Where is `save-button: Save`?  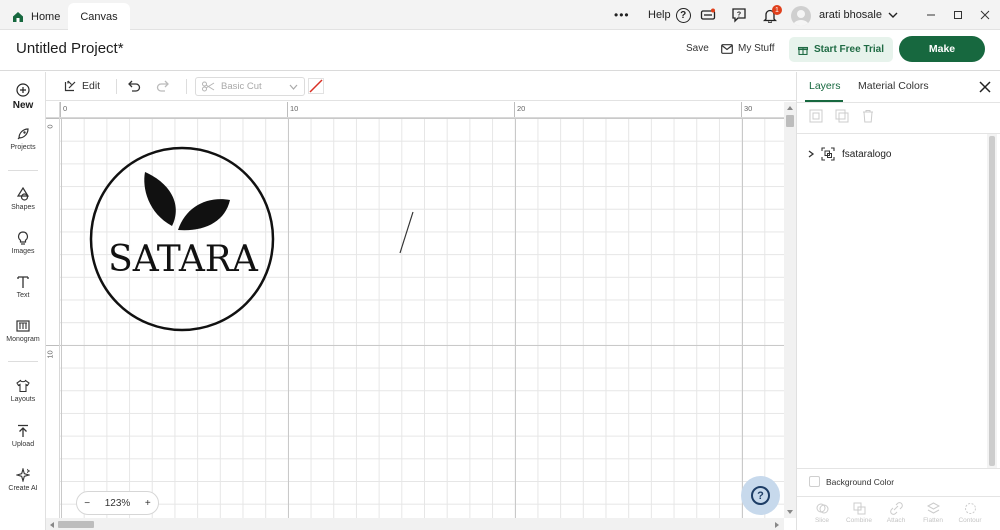
save-button: Save is located at coordinates (697, 48).